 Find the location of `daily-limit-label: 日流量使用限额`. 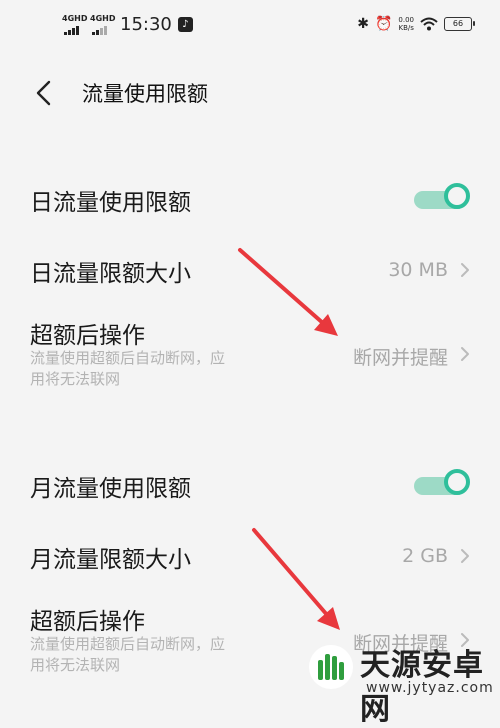

daily-limit-label: 日流量使用限额 is located at coordinates (110, 203).